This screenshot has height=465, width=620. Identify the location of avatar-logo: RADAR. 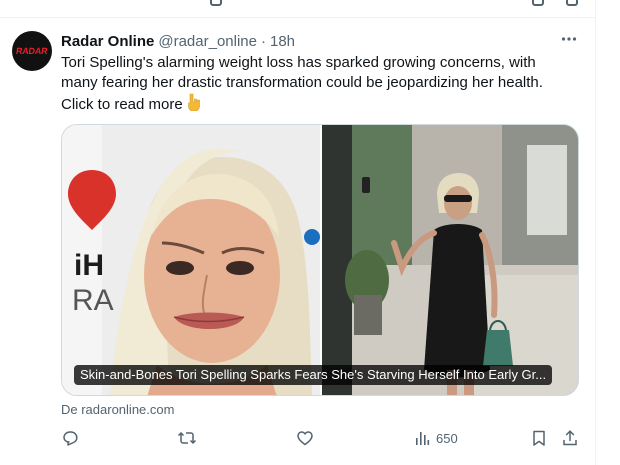
(32, 51).